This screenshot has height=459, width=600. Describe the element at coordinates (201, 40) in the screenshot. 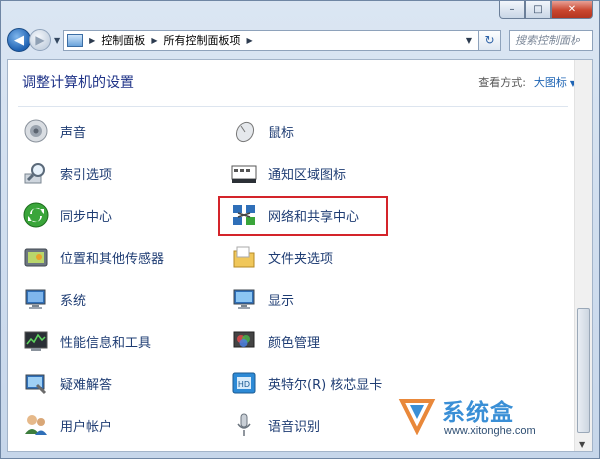

I see `breadcrumb-all-items: 所有控制面板项` at that location.